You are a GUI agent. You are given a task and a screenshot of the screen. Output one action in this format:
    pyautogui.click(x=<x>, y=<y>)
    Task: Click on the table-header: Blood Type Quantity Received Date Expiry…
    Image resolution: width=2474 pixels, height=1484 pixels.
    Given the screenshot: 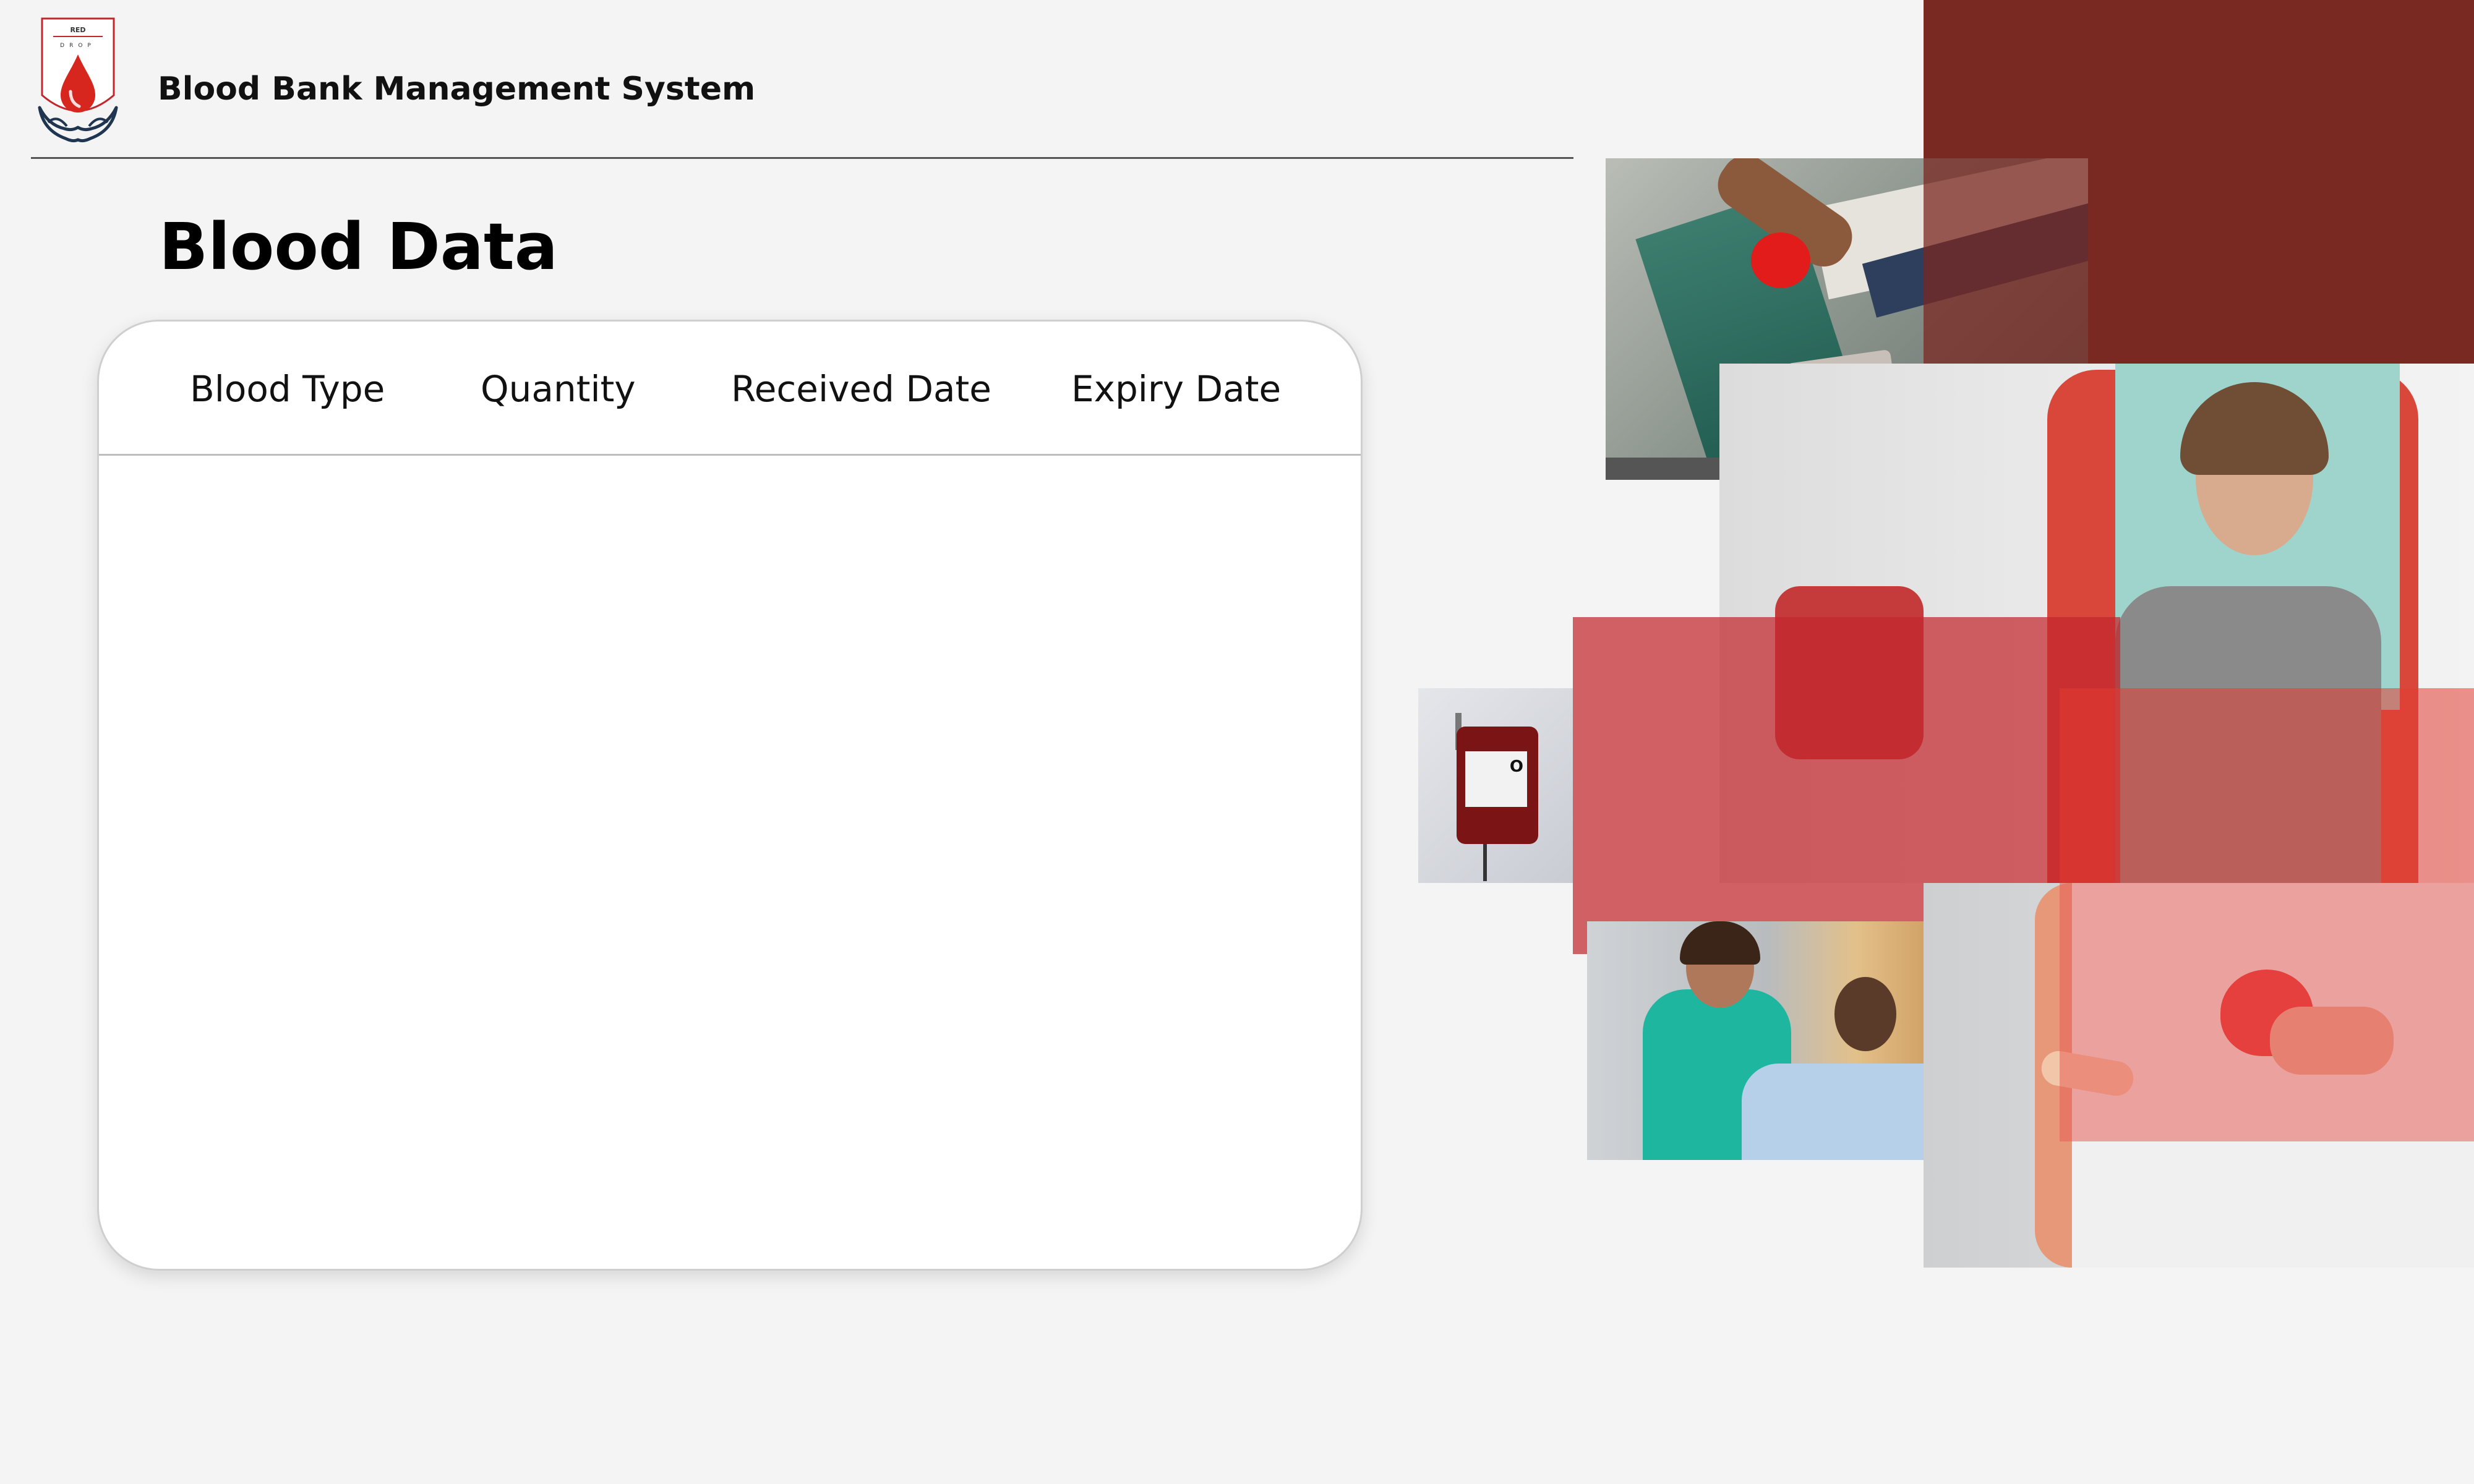 What is the action you would take?
    pyautogui.click(x=730, y=389)
    